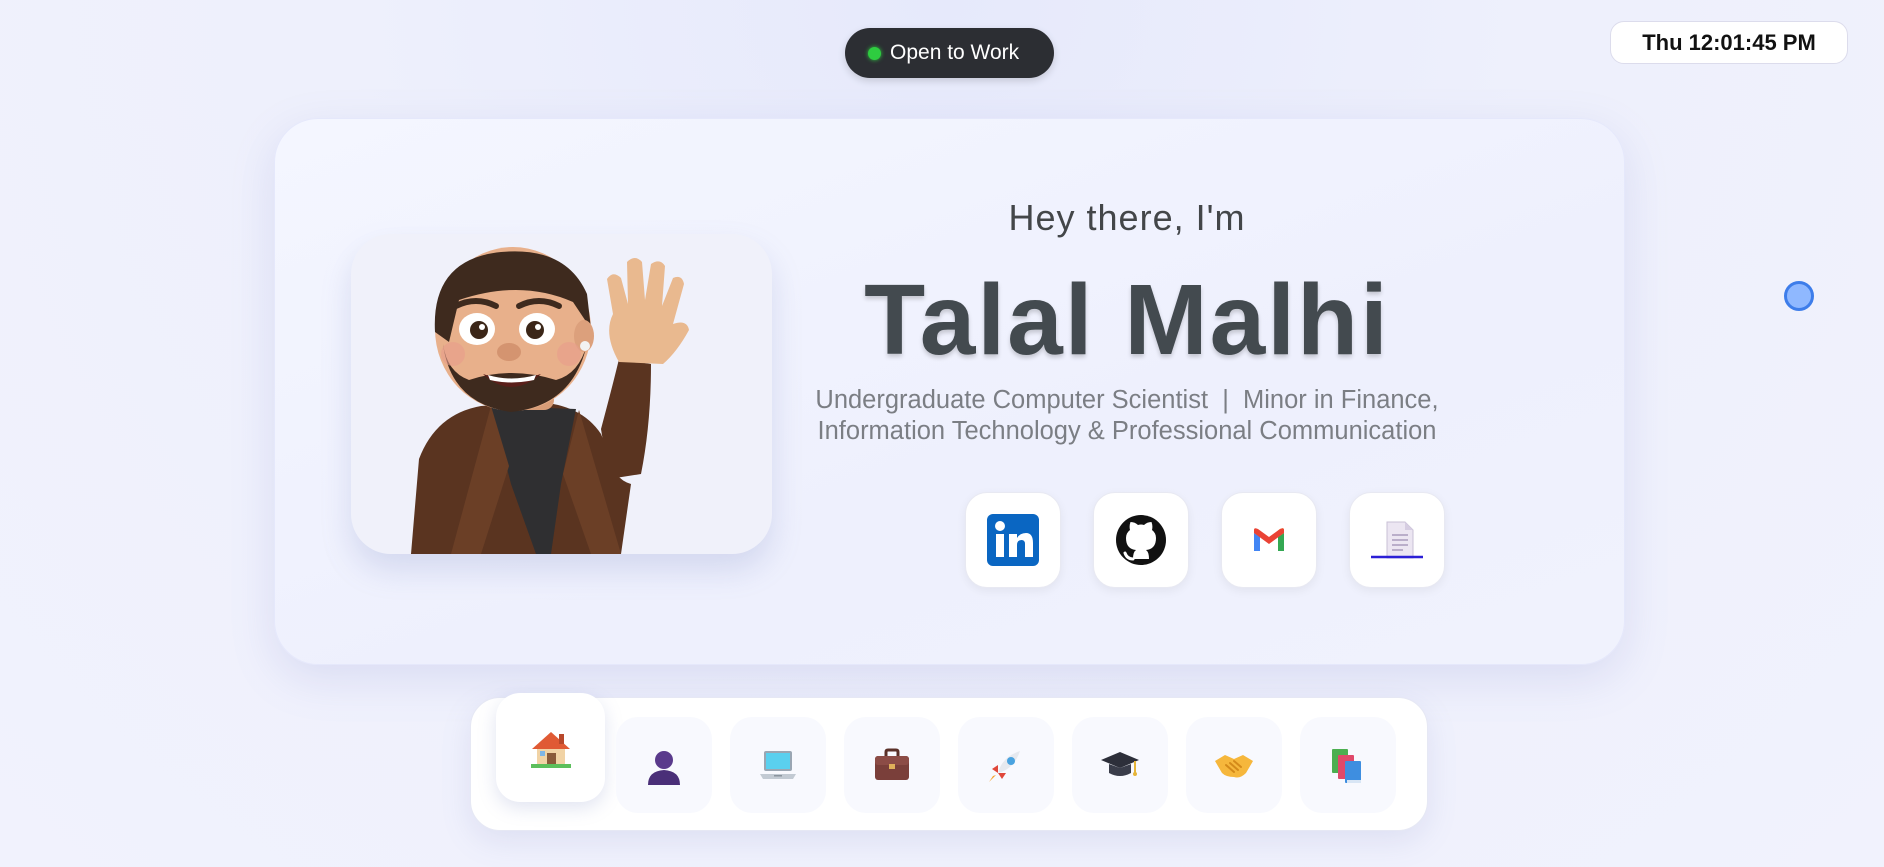 This screenshot has height=867, width=1884. I want to click on resume-document-icon, so click(1397, 540).